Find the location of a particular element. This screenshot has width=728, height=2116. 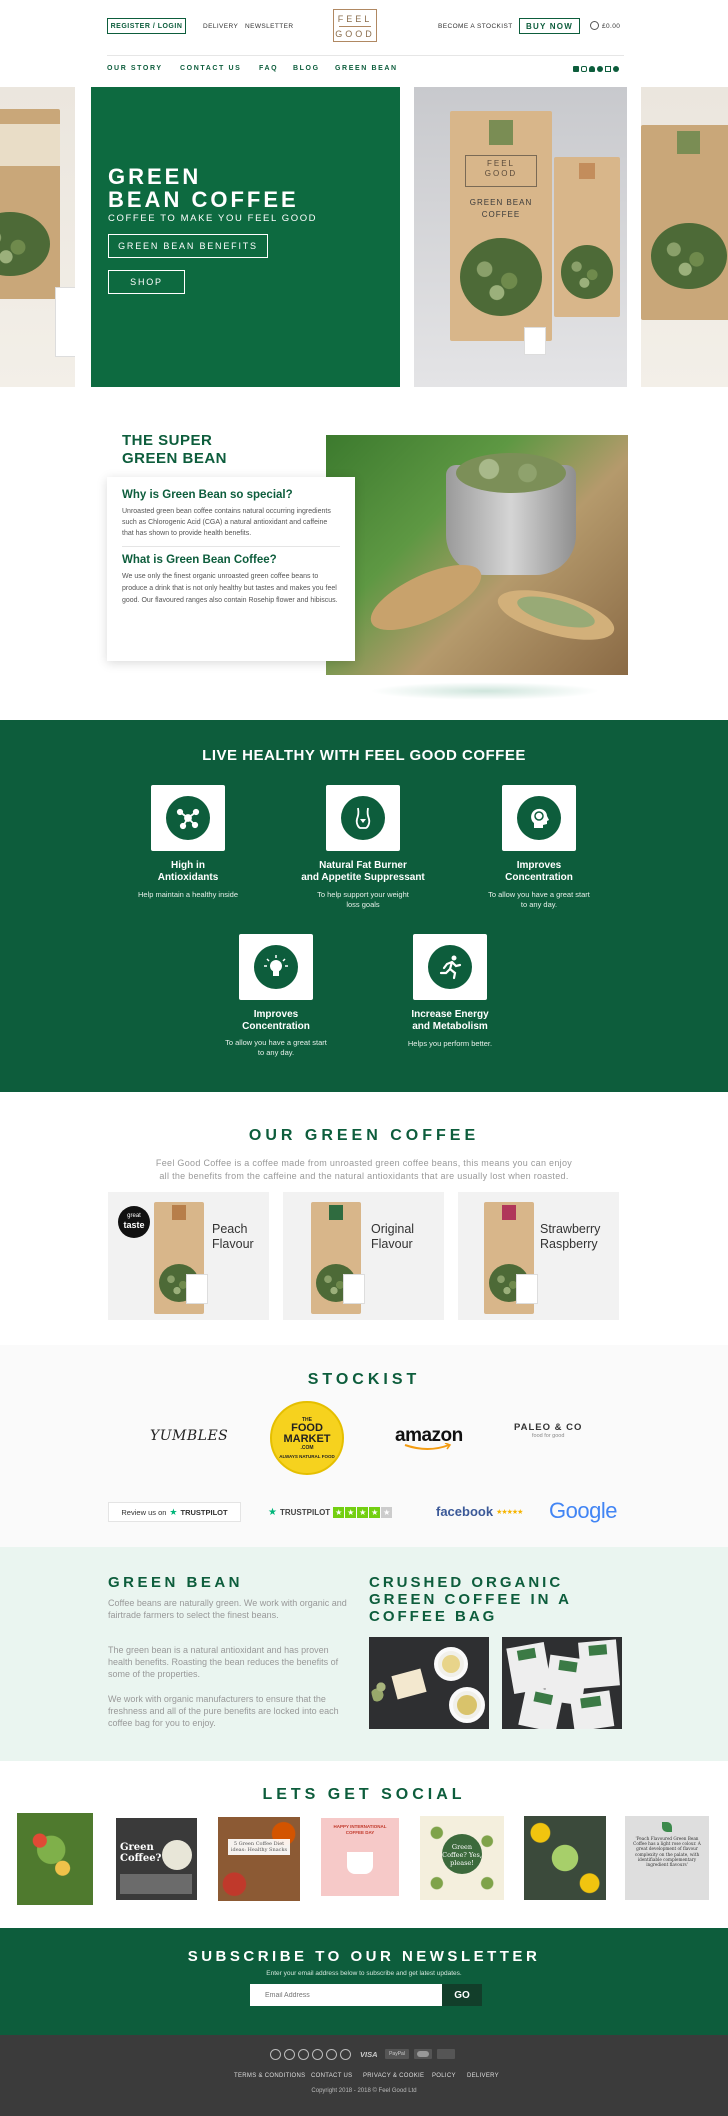

newsletter-email-input is located at coordinates (346, 1995).